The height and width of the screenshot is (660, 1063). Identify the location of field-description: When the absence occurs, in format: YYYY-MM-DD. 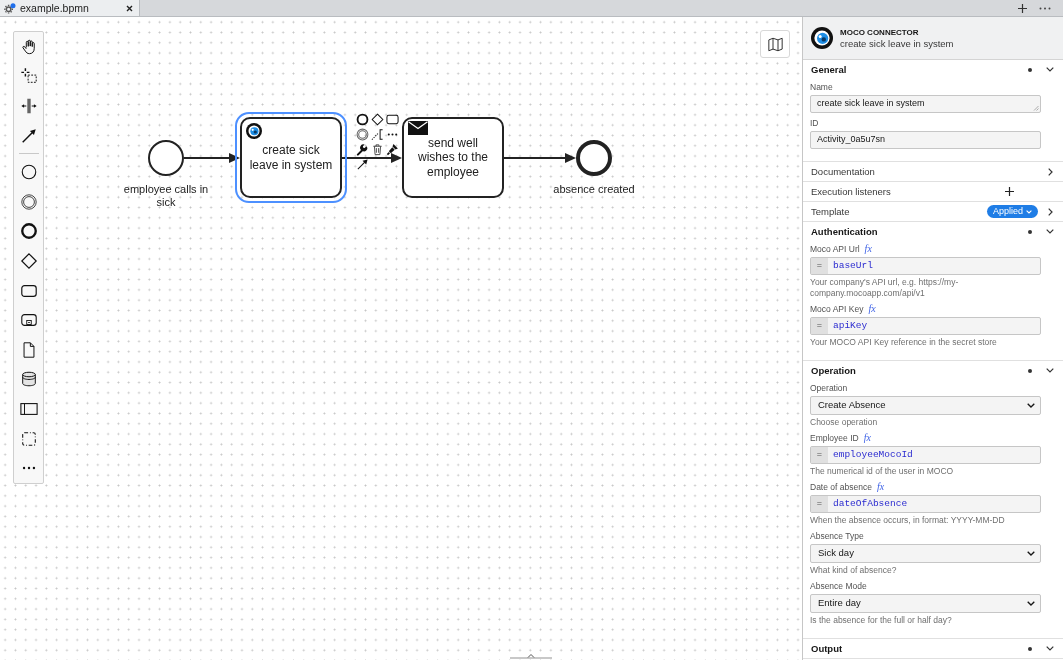
(908, 520).